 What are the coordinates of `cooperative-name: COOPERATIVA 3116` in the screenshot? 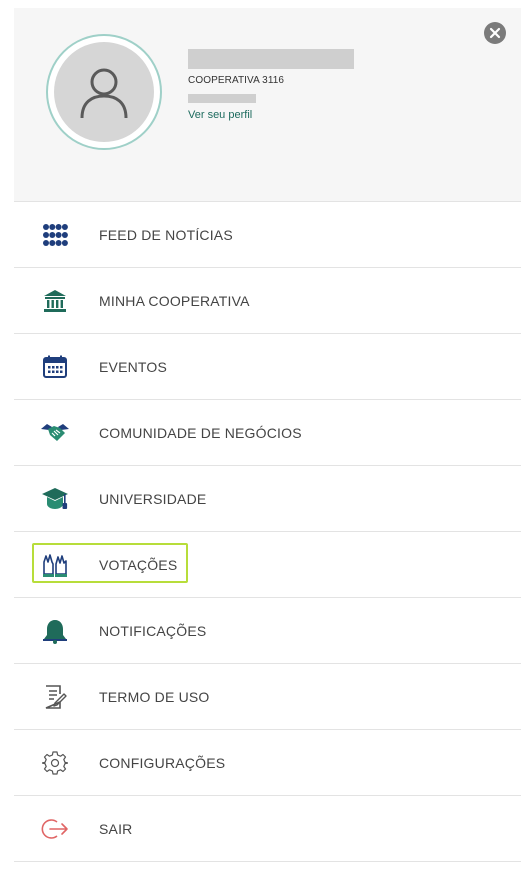 It's located at (236, 80).